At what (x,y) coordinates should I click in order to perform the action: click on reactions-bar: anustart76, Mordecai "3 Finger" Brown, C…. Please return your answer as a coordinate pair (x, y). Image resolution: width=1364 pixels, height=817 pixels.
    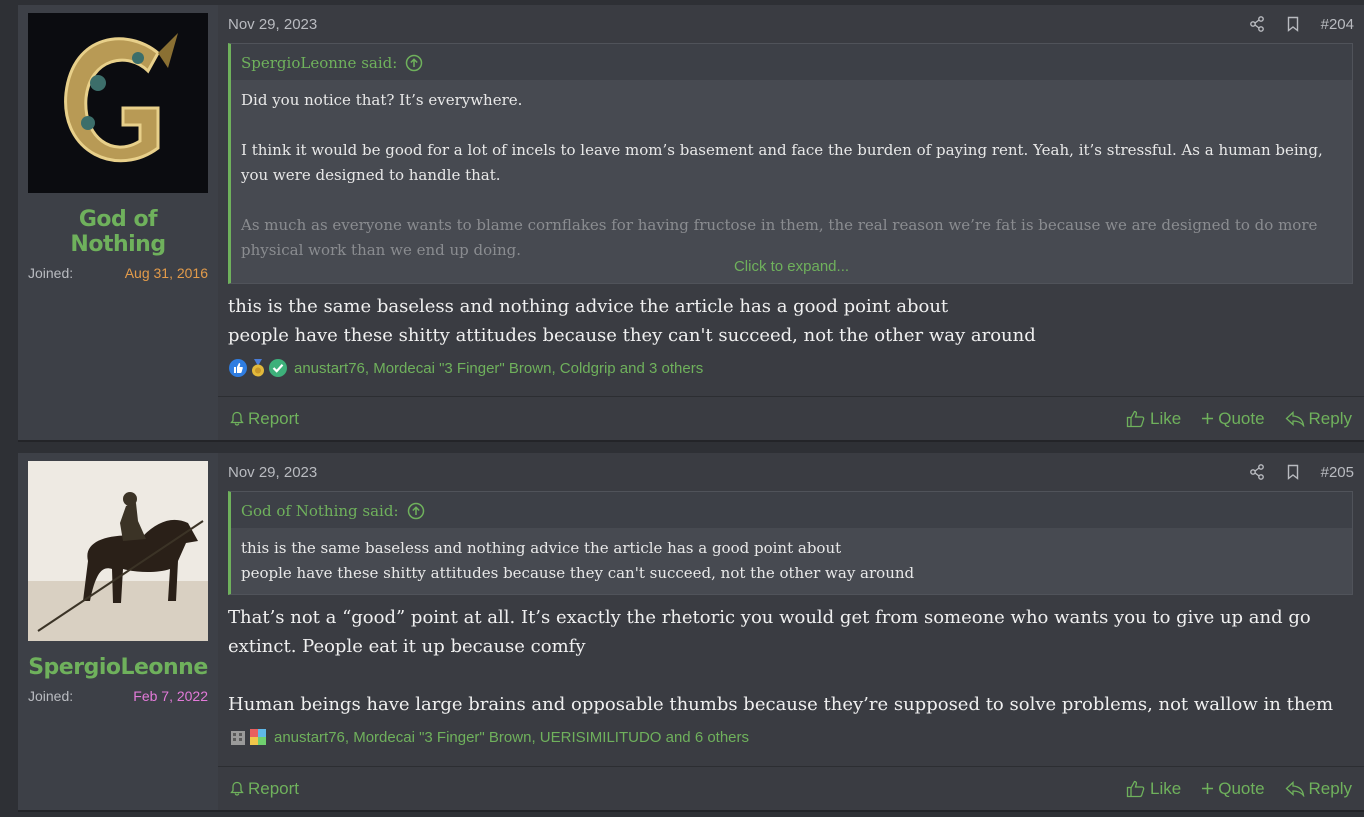
    Looking at the image, I should click on (791, 368).